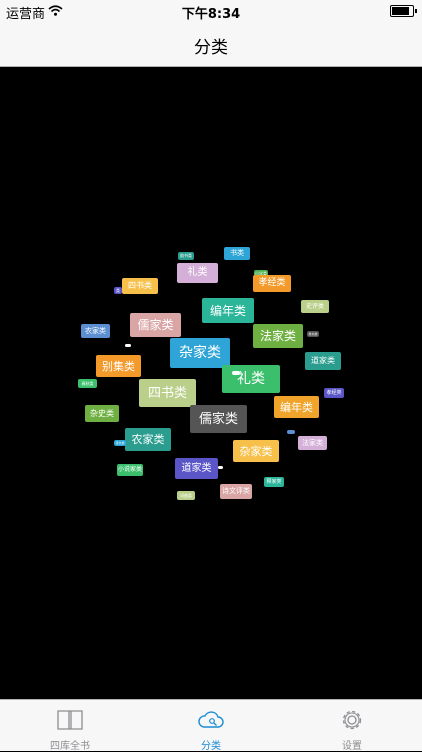 The image size is (422, 752). Describe the element at coordinates (120, 443) in the screenshot. I see `category-tag: 诗文类` at that location.